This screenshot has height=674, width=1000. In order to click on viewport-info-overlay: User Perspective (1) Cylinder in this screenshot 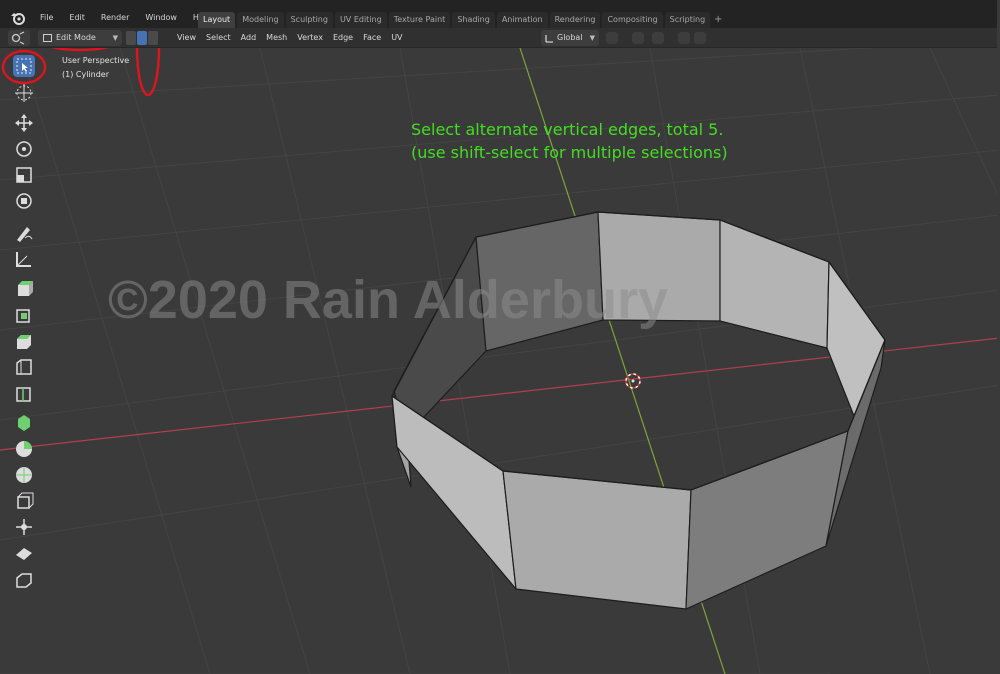, I will do `click(95, 68)`.